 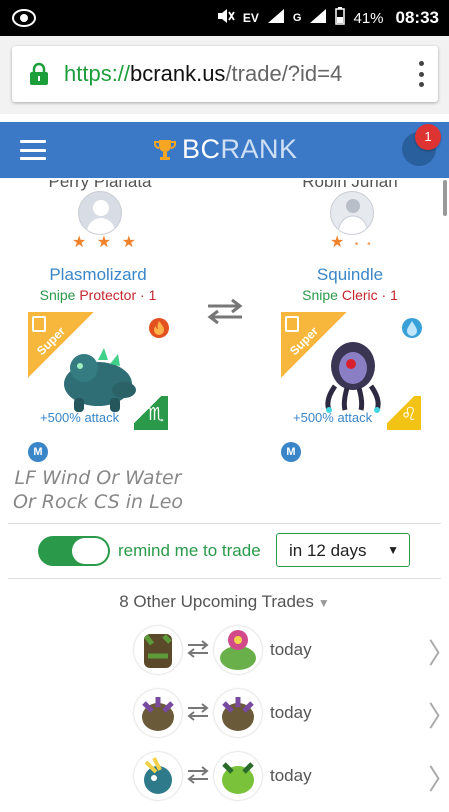 I want to click on scrollbar-thumb, so click(x=445, y=198).